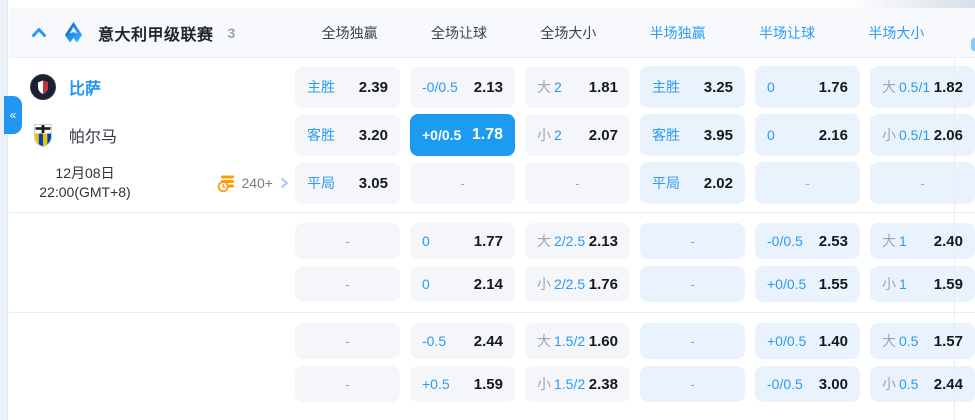  I want to click on odds-cell-ou: 小 0.5 2.44, so click(922, 384).